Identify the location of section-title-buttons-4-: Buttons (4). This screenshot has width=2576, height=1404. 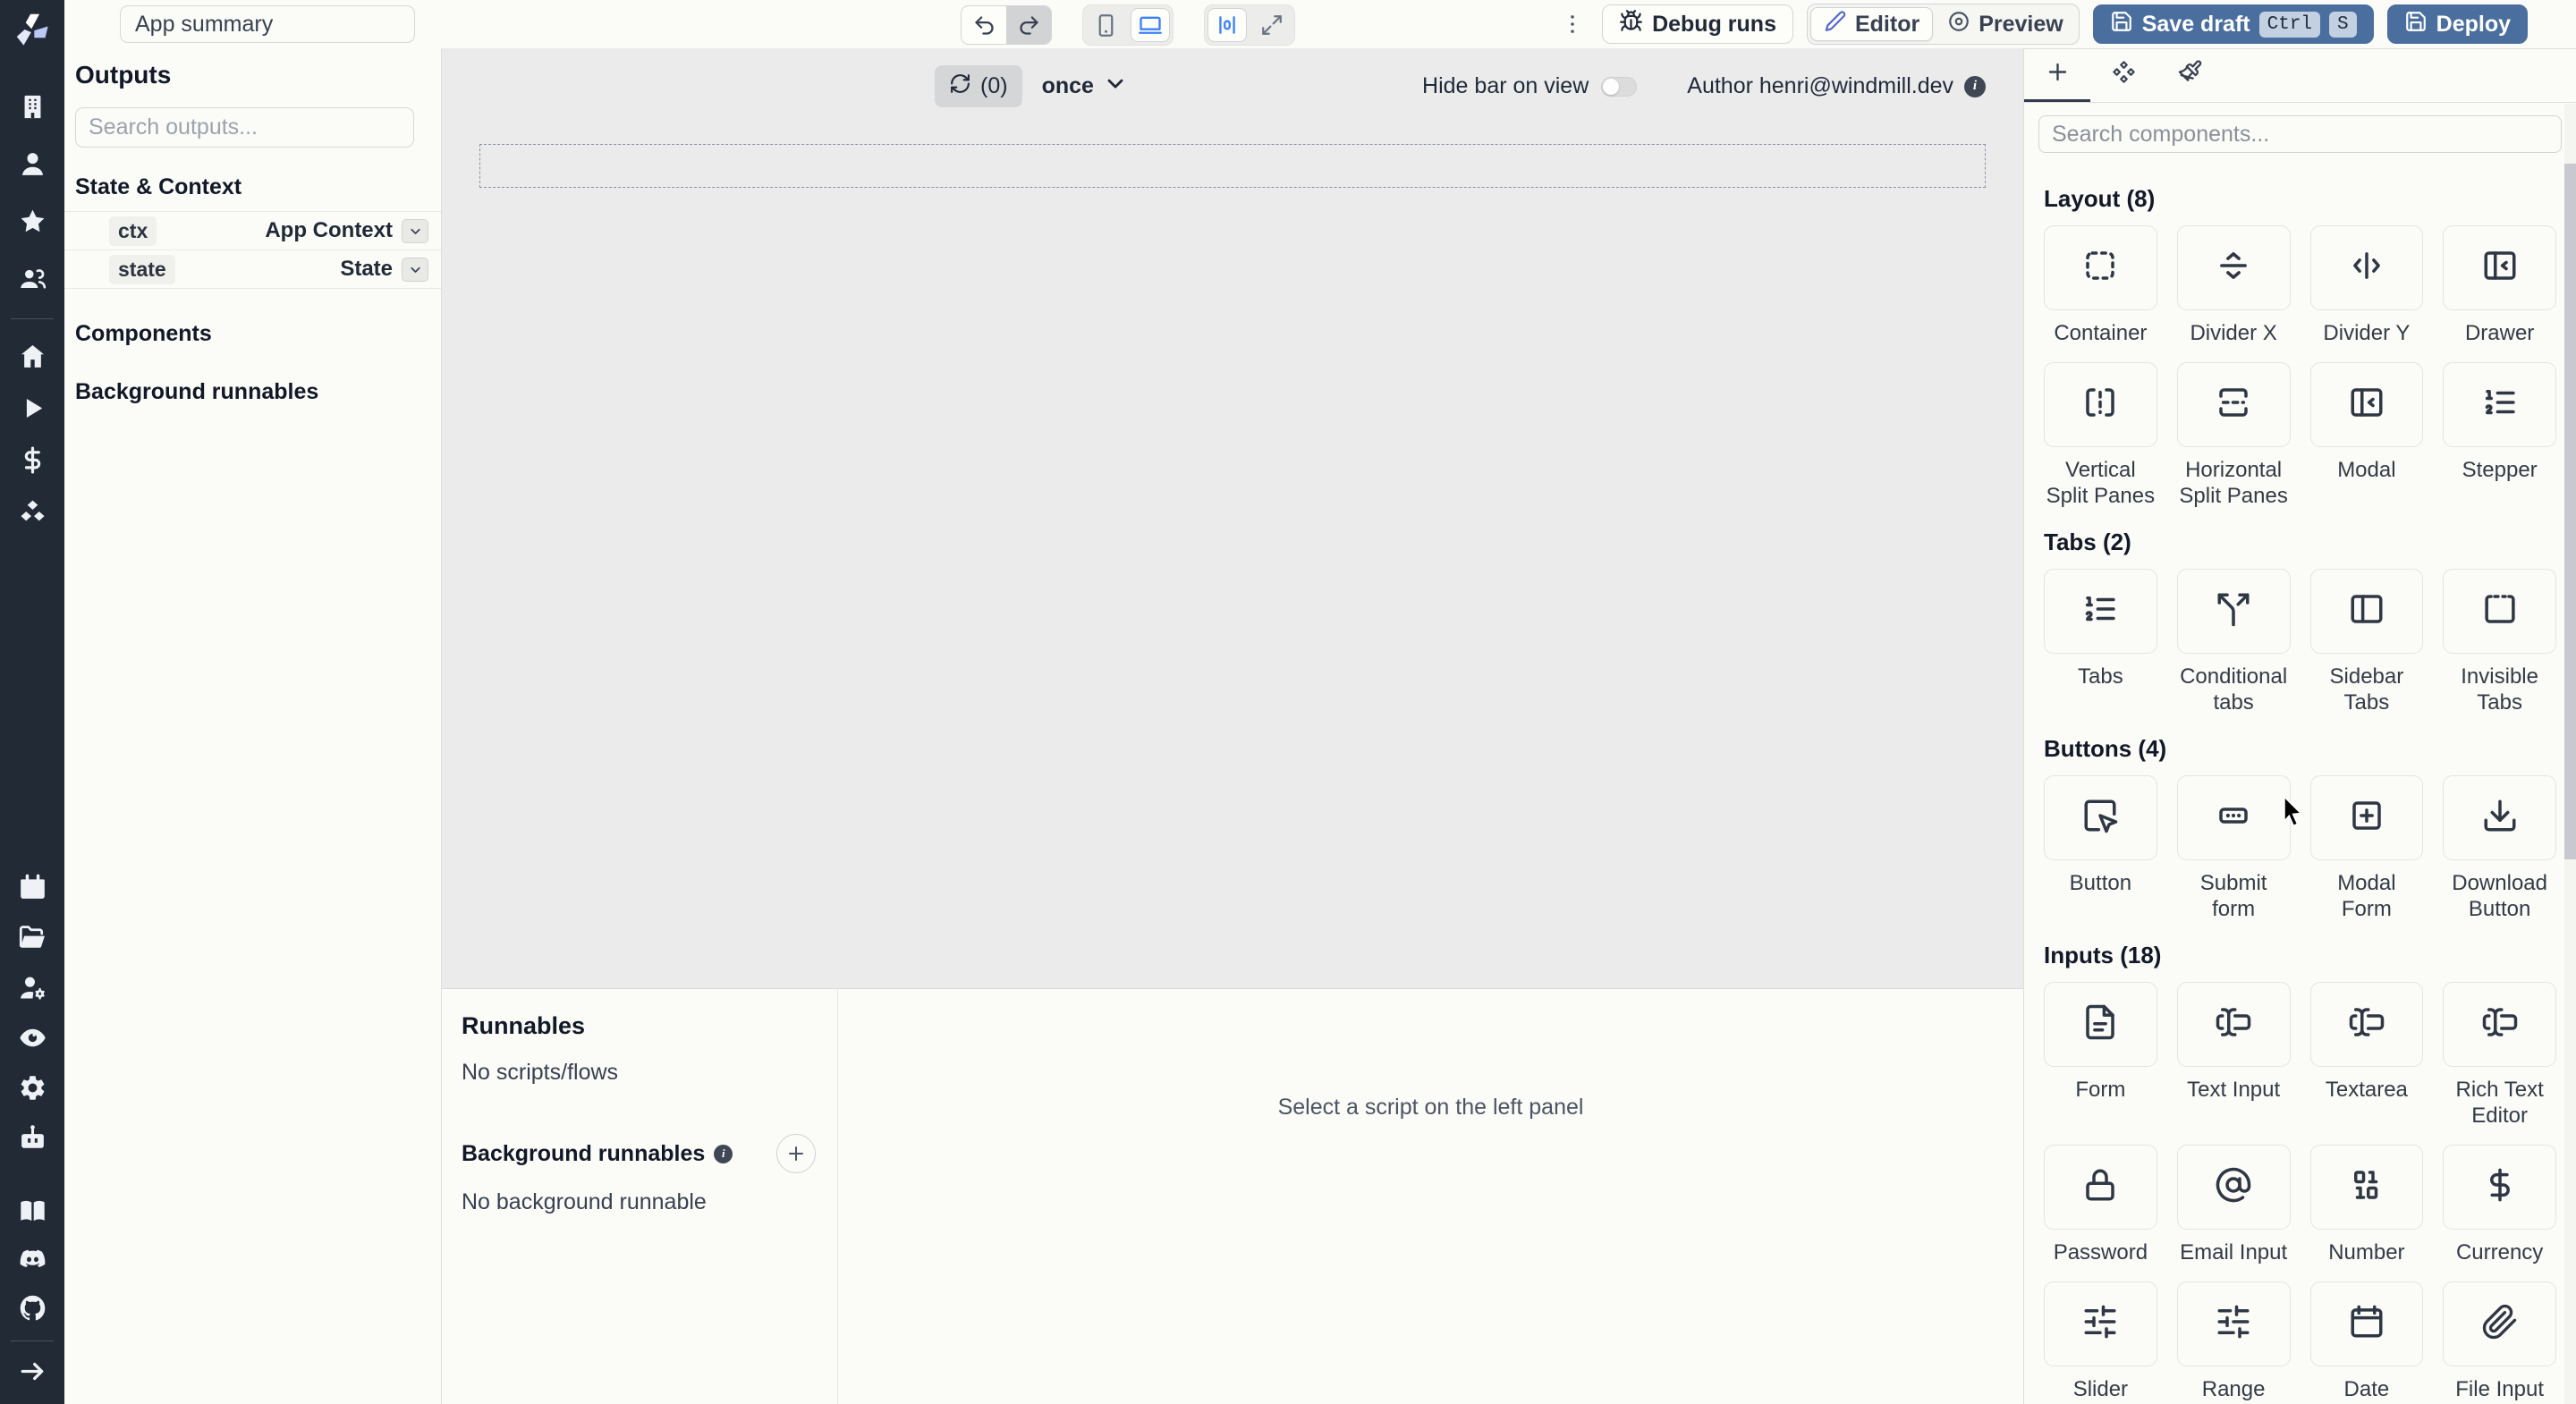
(2105, 748).